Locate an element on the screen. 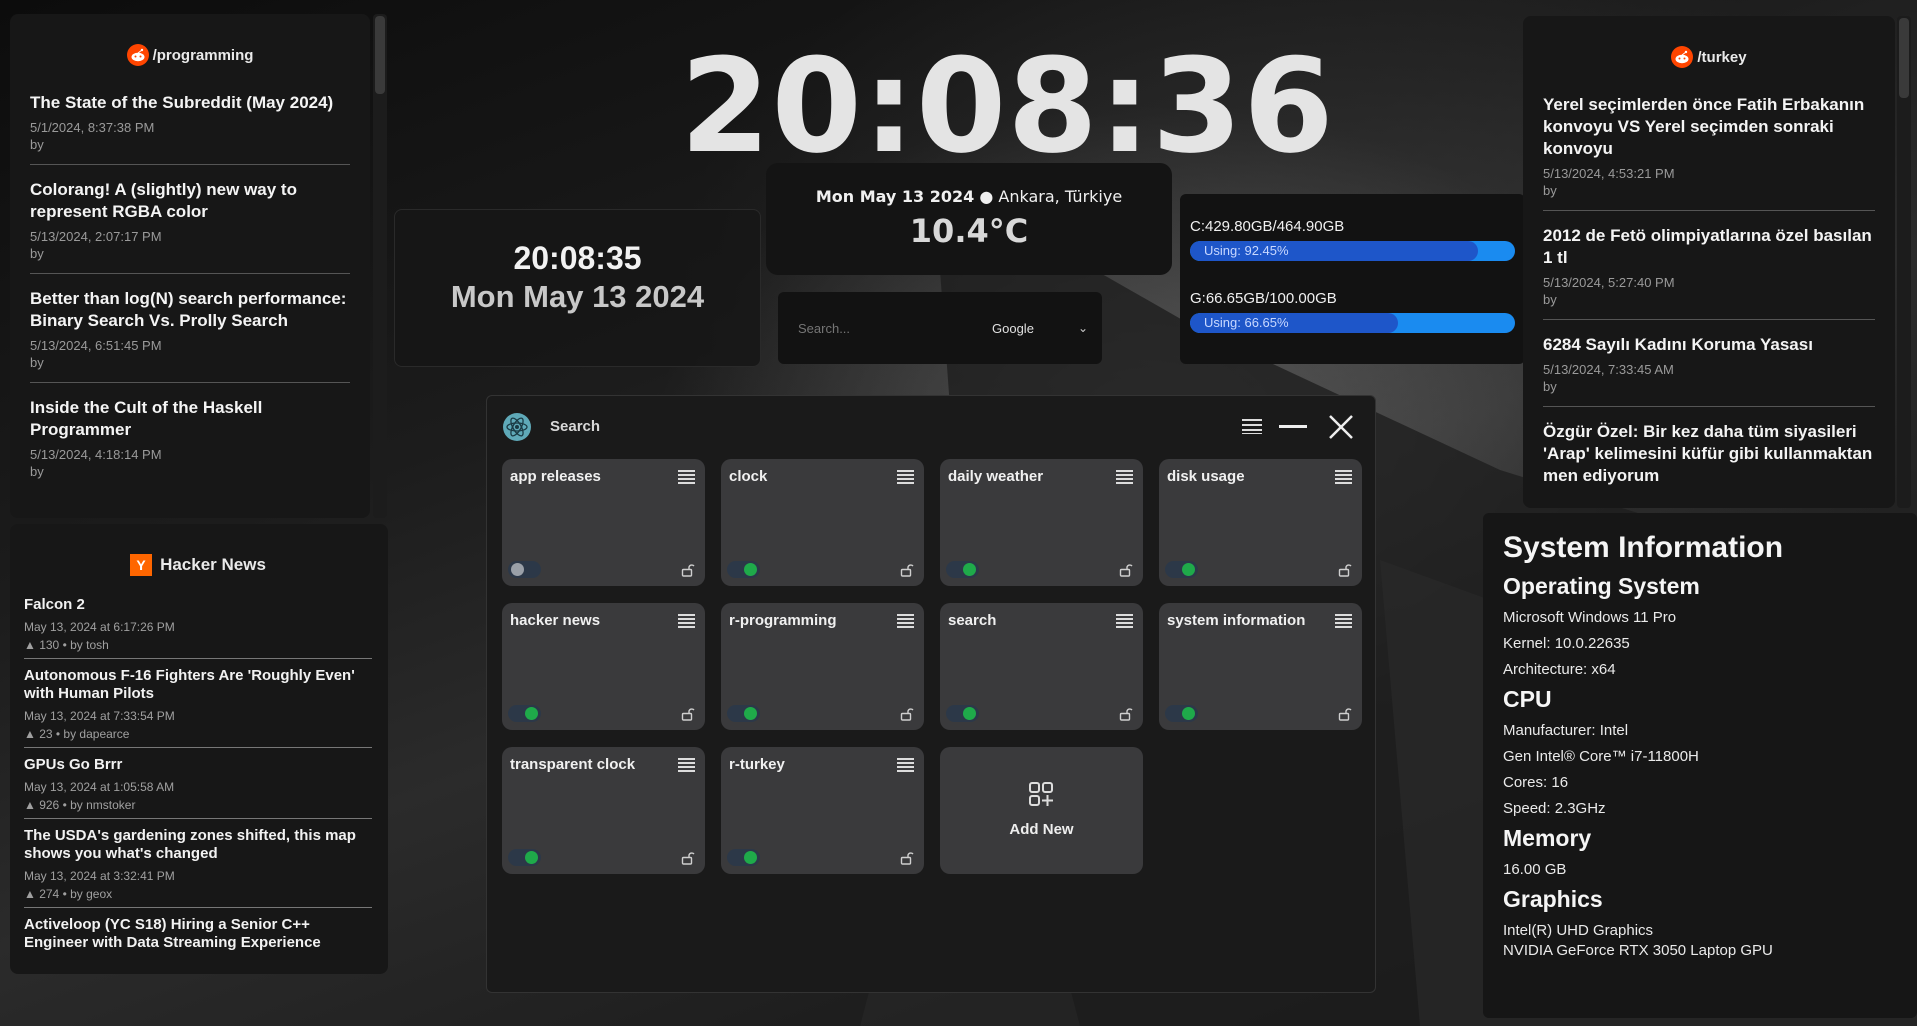  widget-card: system information is located at coordinates (1260, 666).